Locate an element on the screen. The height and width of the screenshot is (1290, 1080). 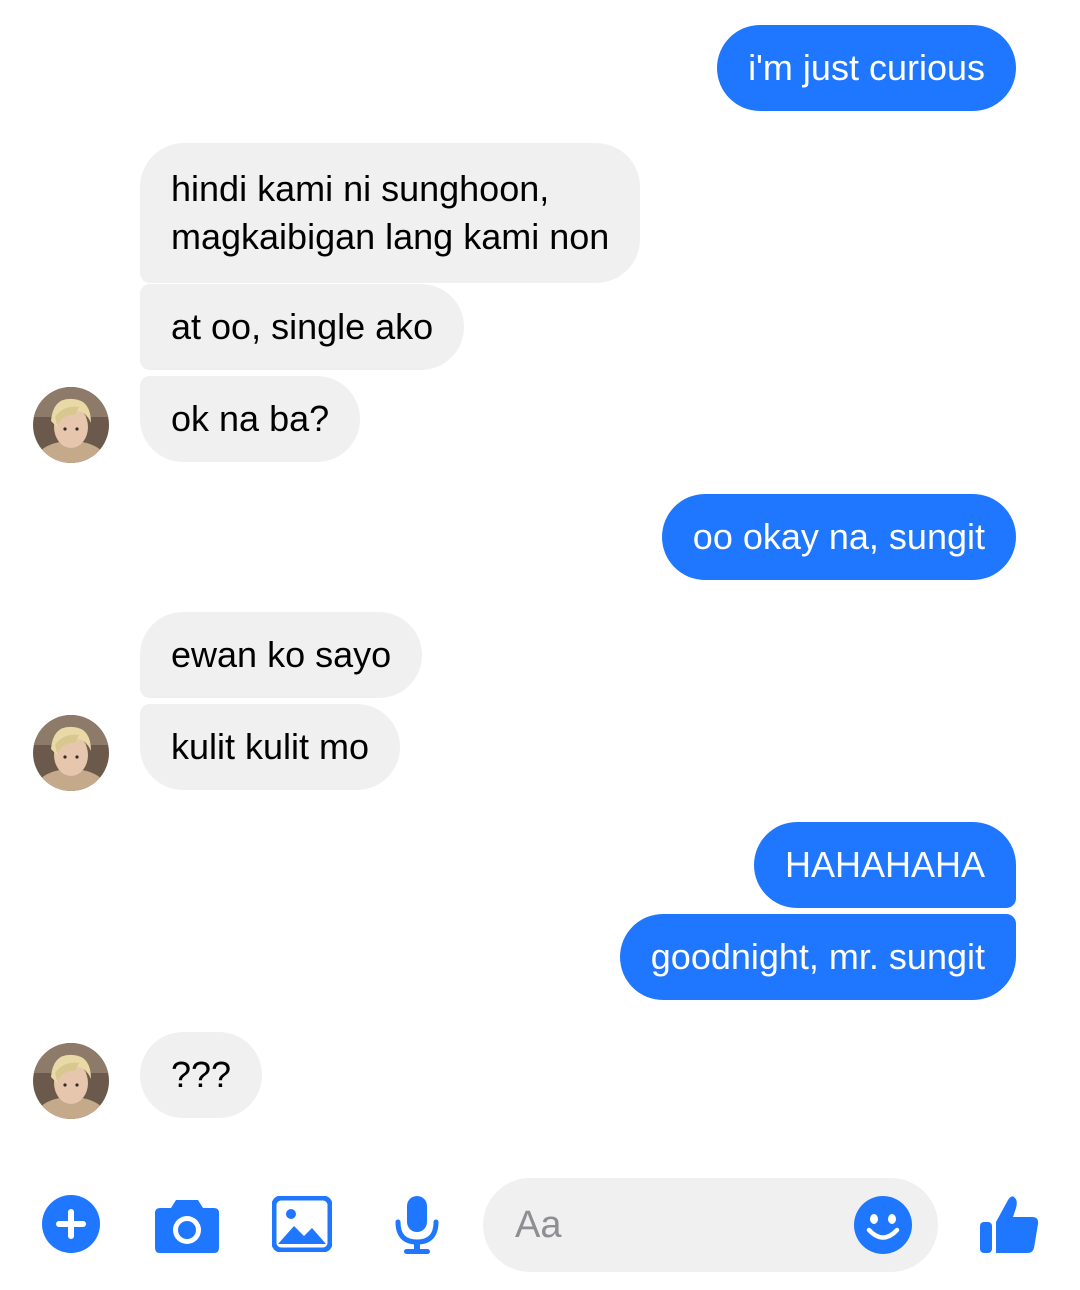
message-outgoing: i'm just curious is located at coordinates (866, 68).